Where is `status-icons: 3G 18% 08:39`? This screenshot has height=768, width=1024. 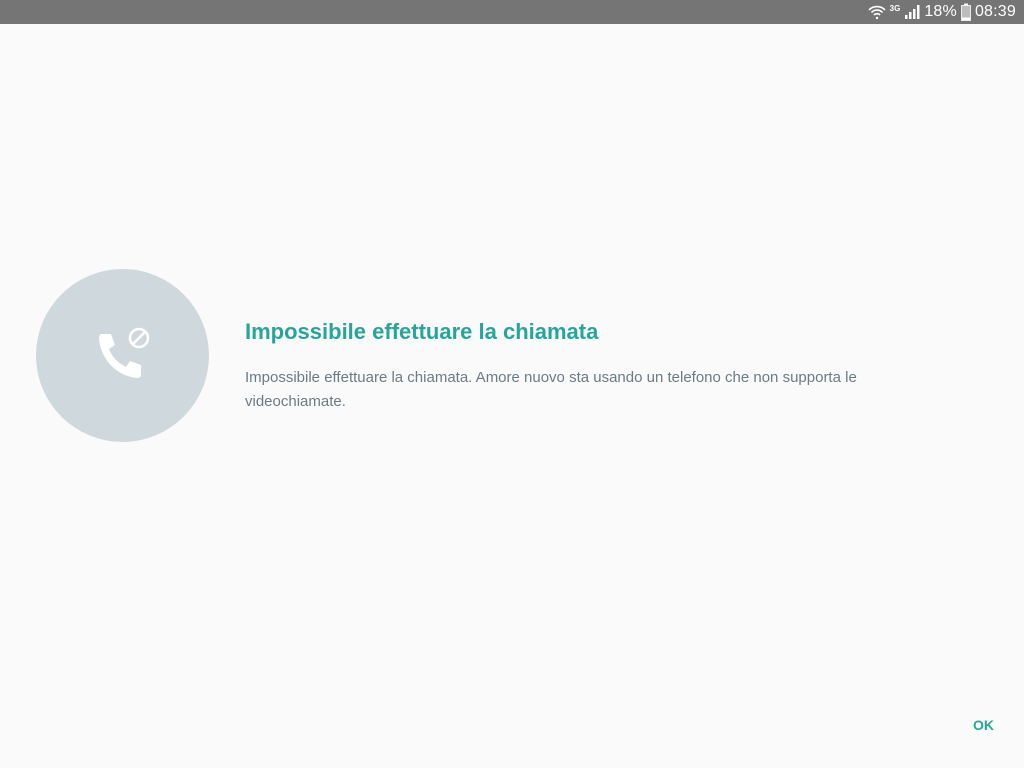 status-icons: 3G 18% 08:39 is located at coordinates (942, 12).